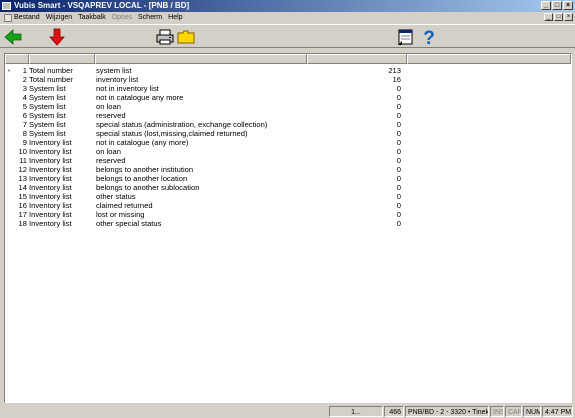  I want to click on status-ins: INS, so click(497, 411).